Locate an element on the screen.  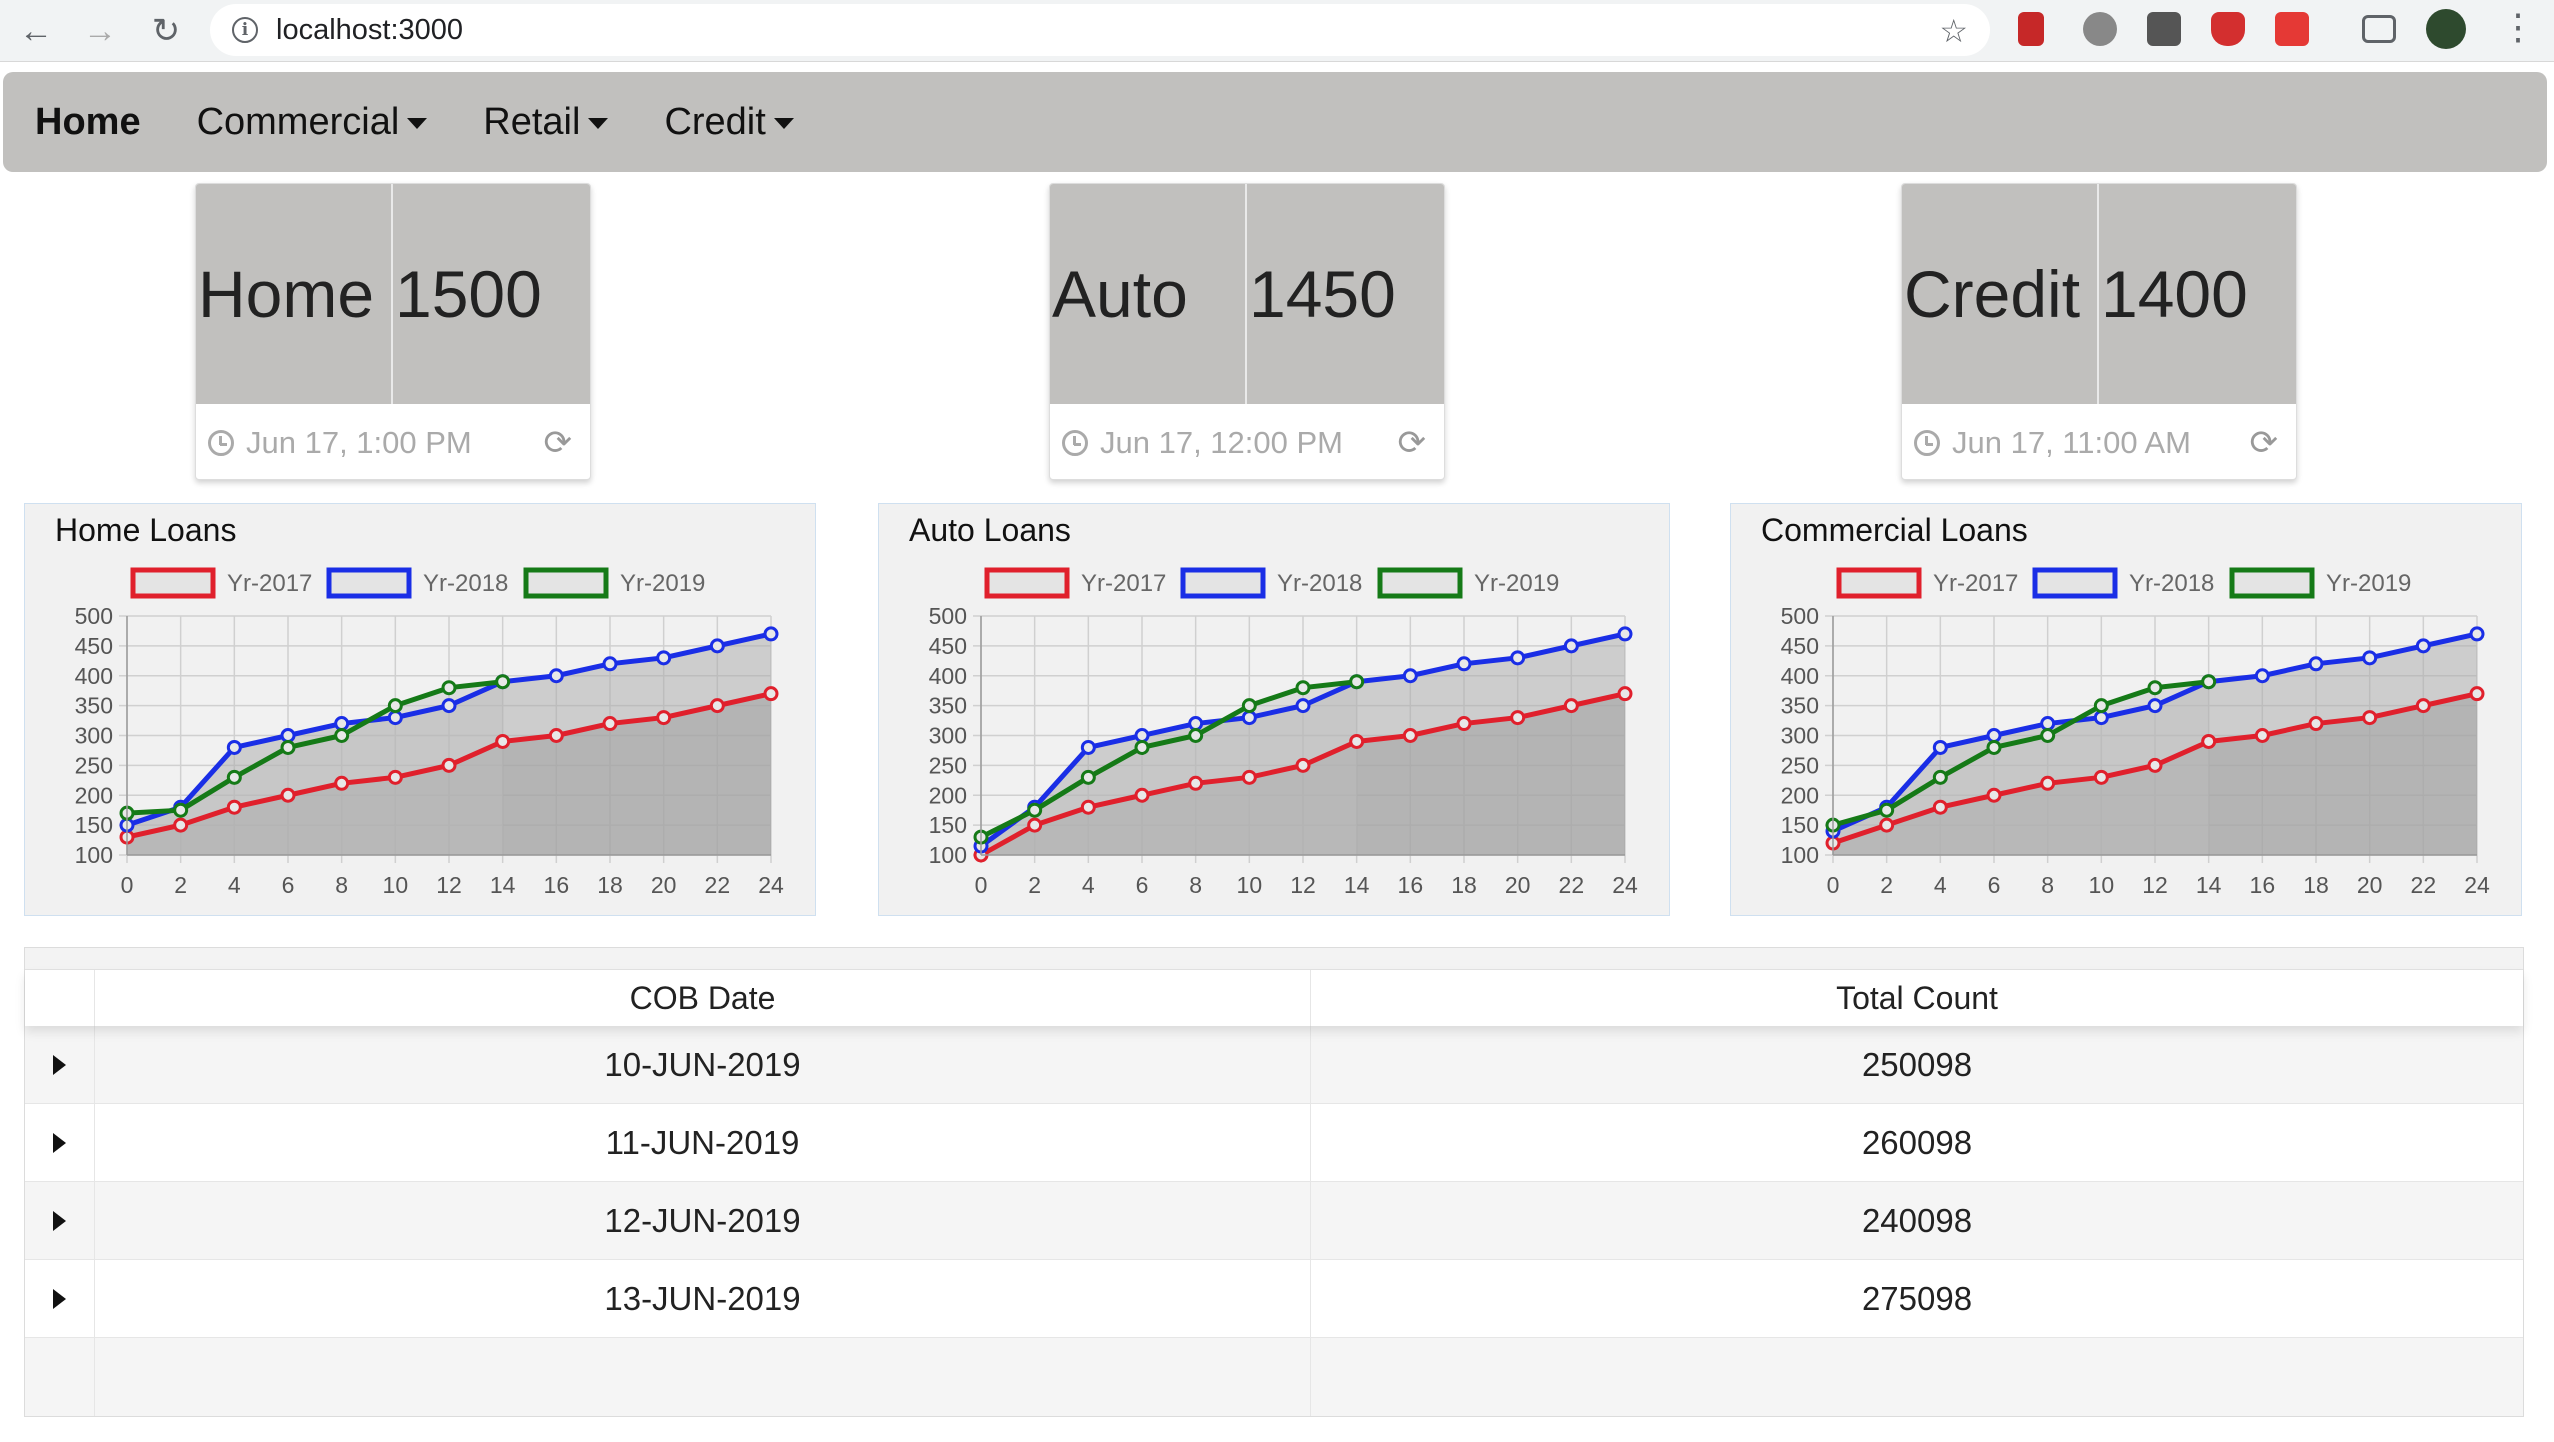
browser-menu-icon: ⋮ is located at coordinates (2518, 27).